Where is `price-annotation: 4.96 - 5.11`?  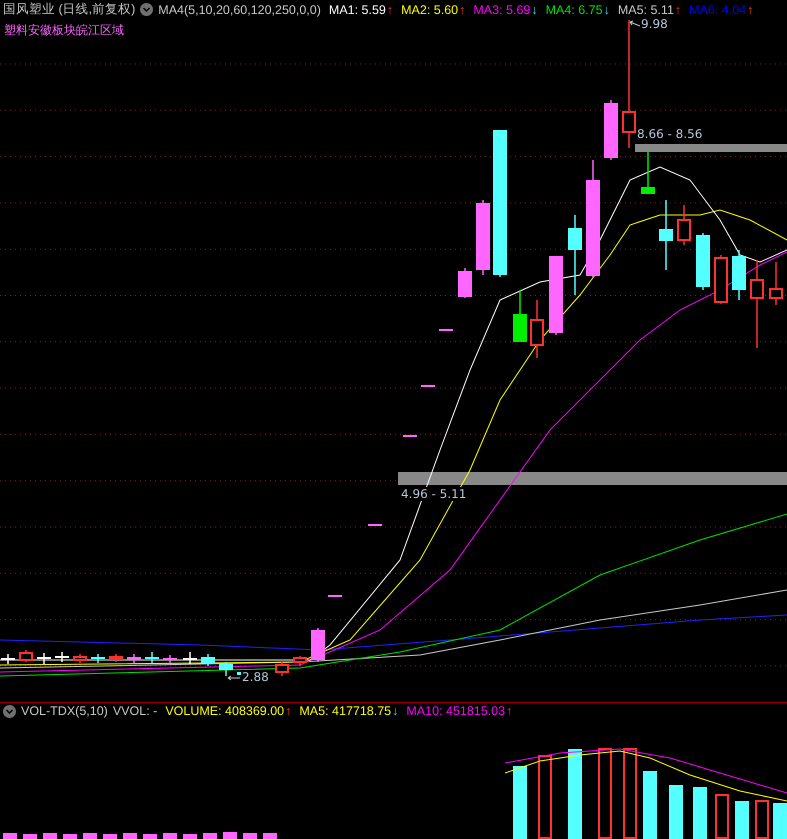
price-annotation: 4.96 - 5.11 is located at coordinates (434, 494).